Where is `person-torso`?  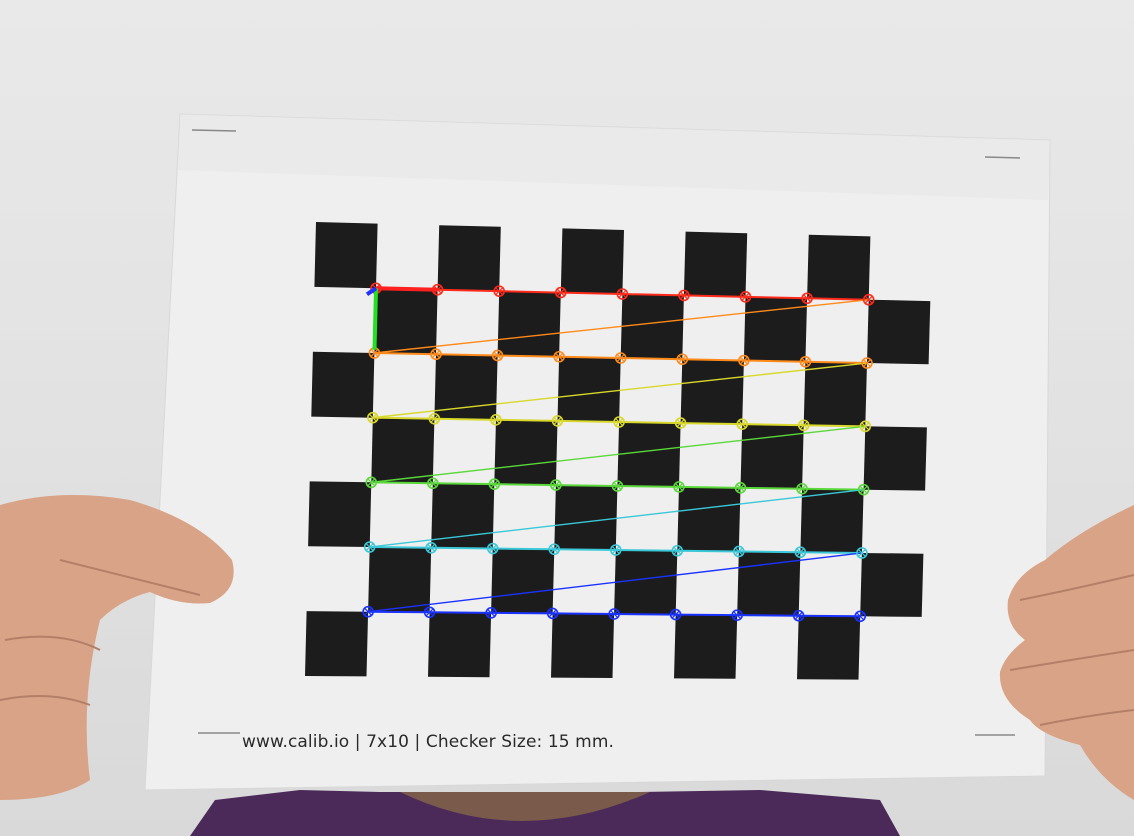 person-torso is located at coordinates (545, 813).